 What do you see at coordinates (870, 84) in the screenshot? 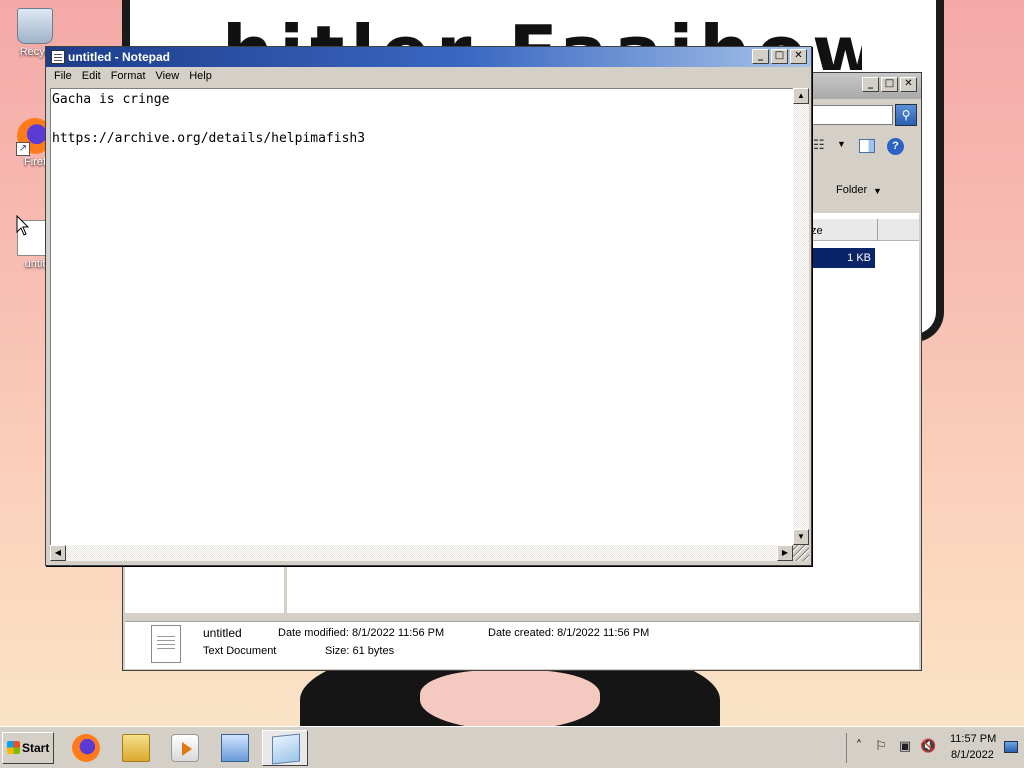
I see `explorer-minimize-button: _` at bounding box center [870, 84].